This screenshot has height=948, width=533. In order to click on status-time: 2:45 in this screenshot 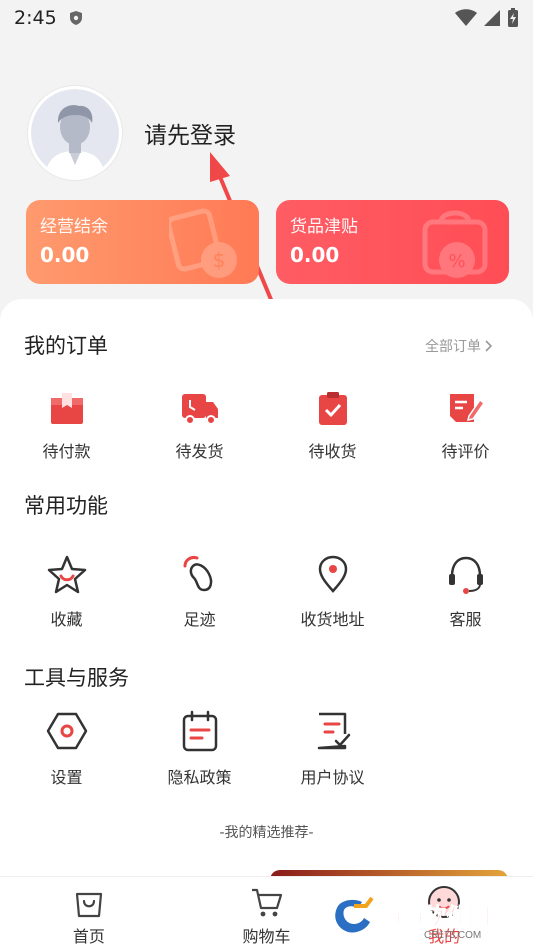, I will do `click(35, 18)`.